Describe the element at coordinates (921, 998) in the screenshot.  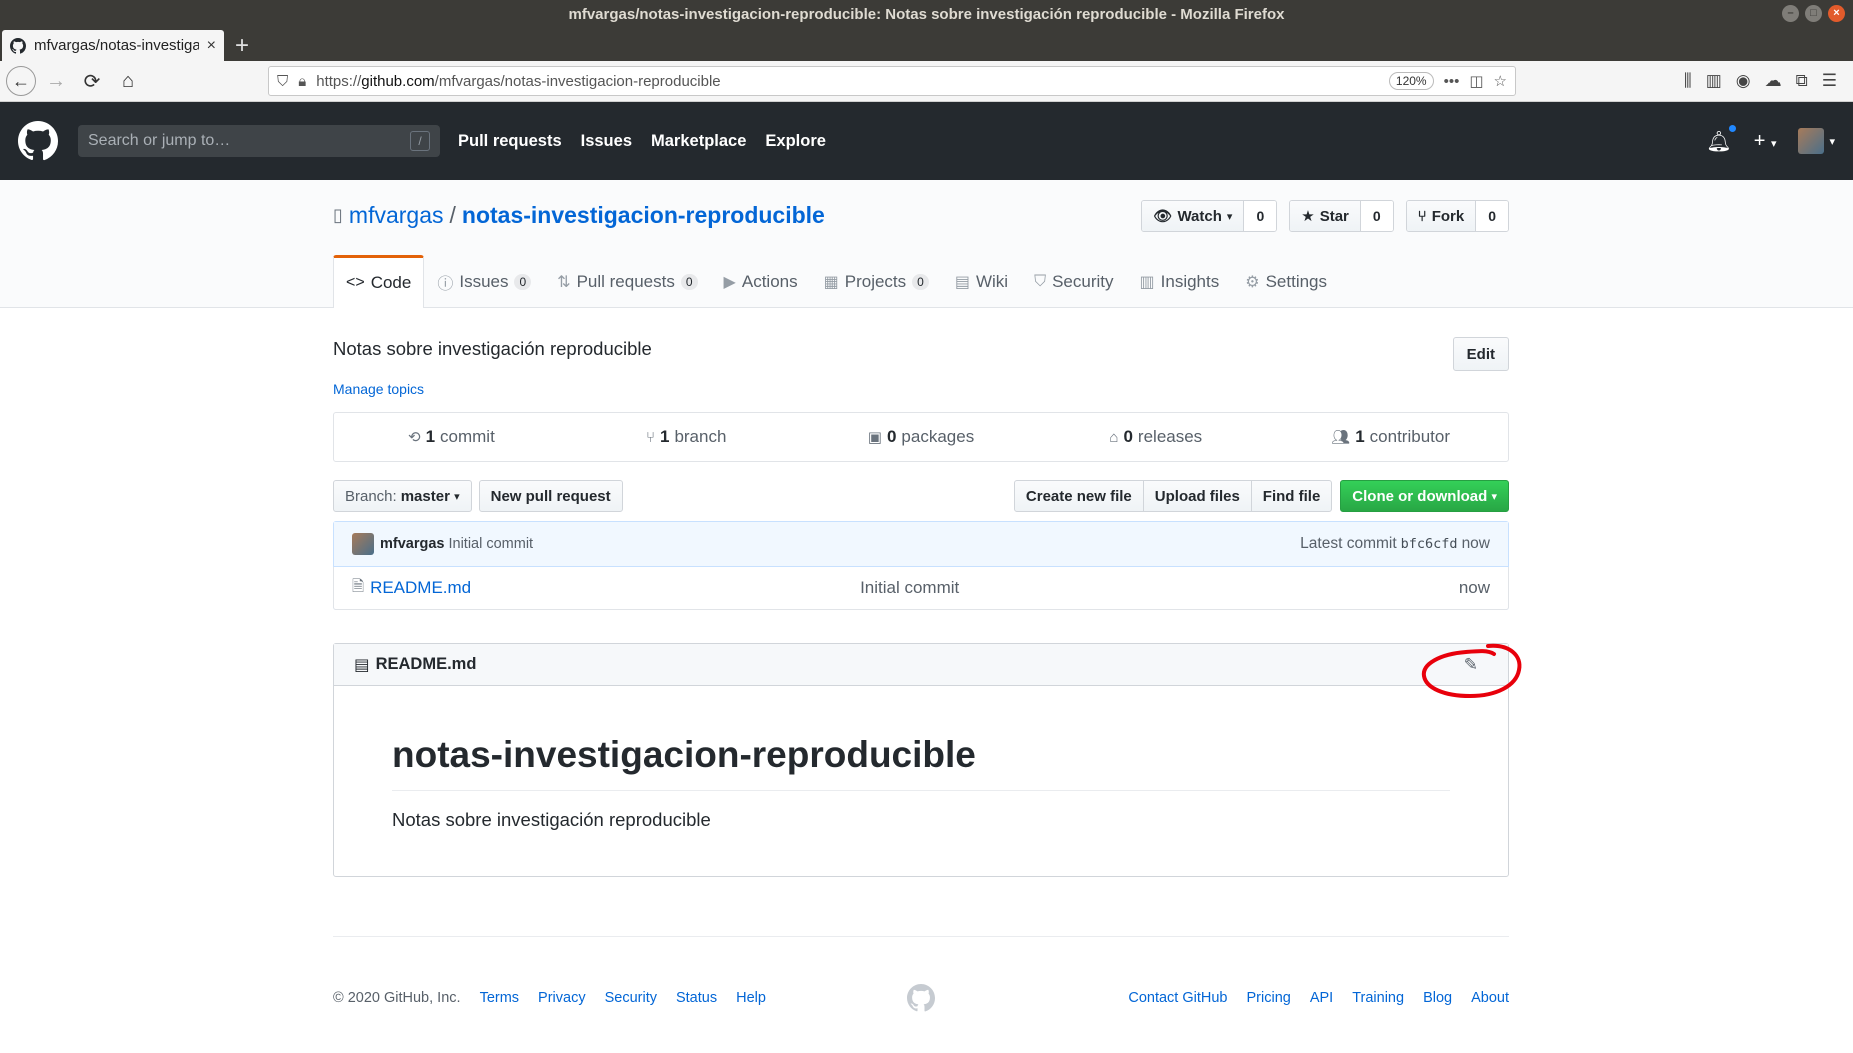
I see `github-mark-icon` at that location.